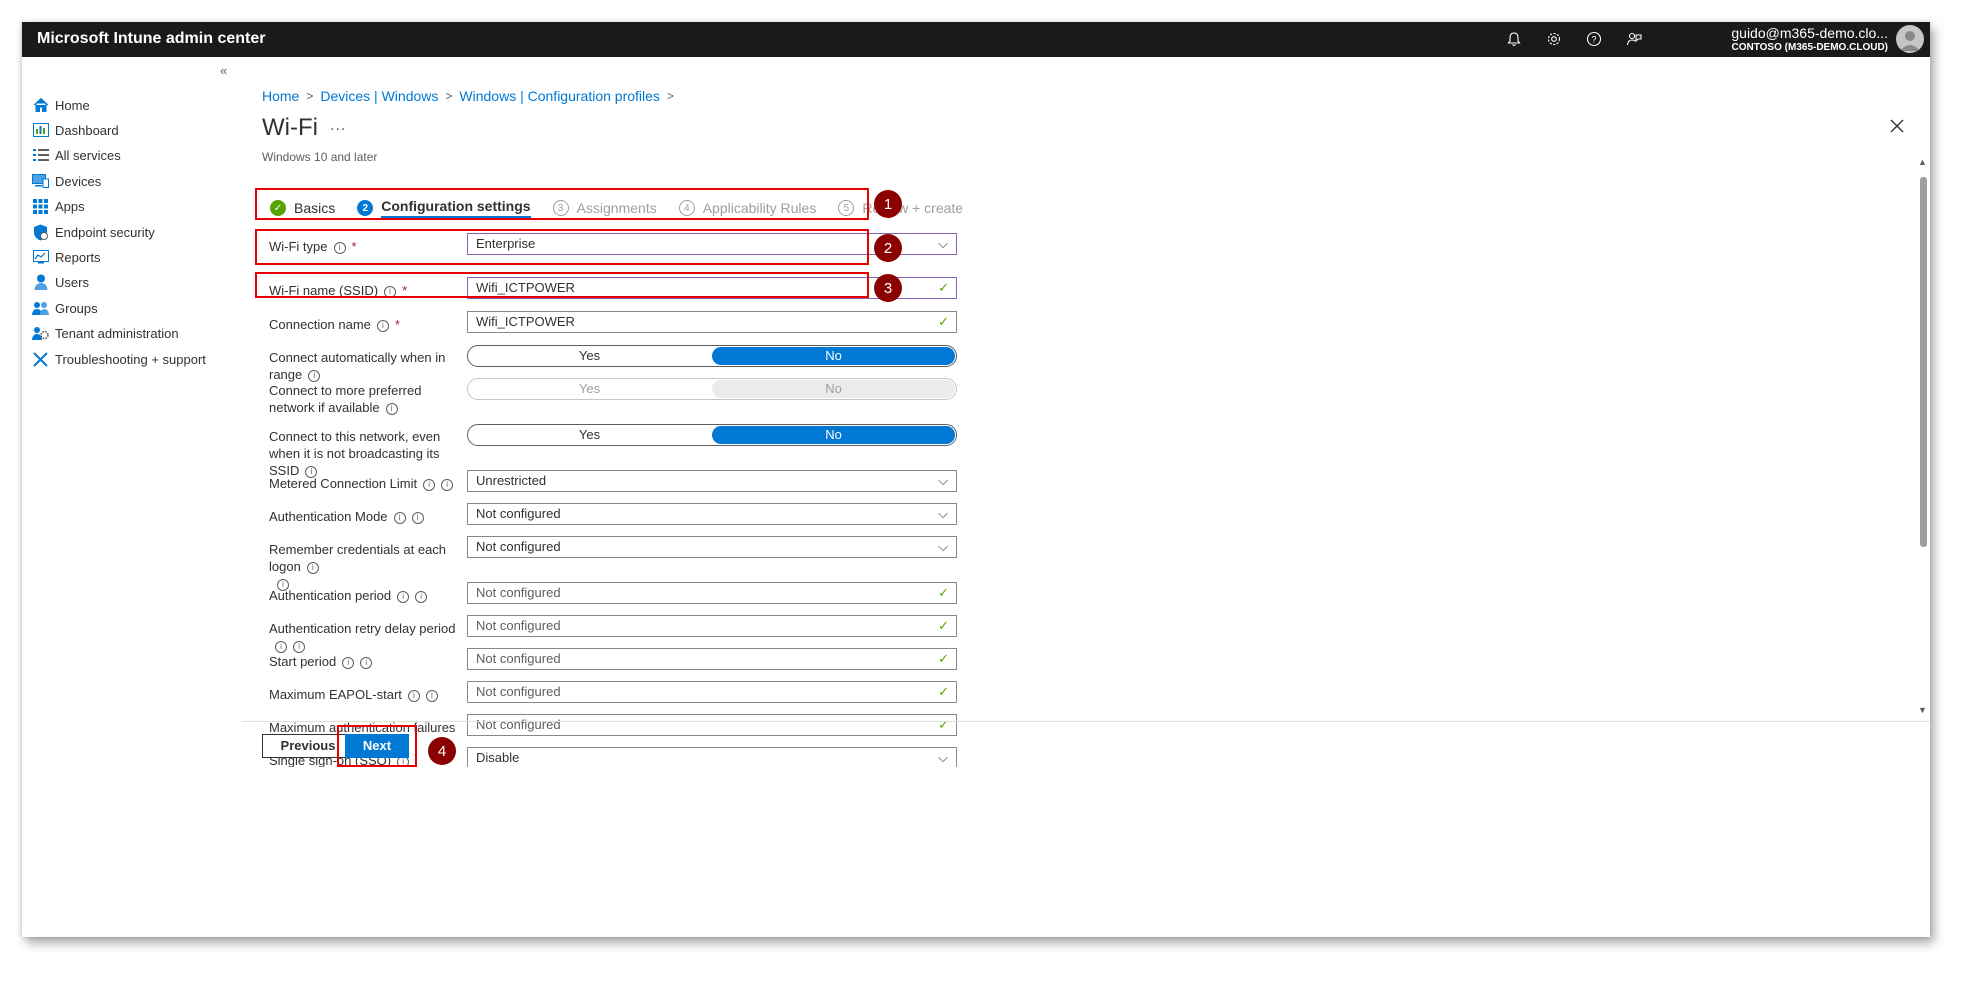 The height and width of the screenshot is (981, 1974). Describe the element at coordinates (888, 288) in the screenshot. I see `annotation-badge-3: 3` at that location.